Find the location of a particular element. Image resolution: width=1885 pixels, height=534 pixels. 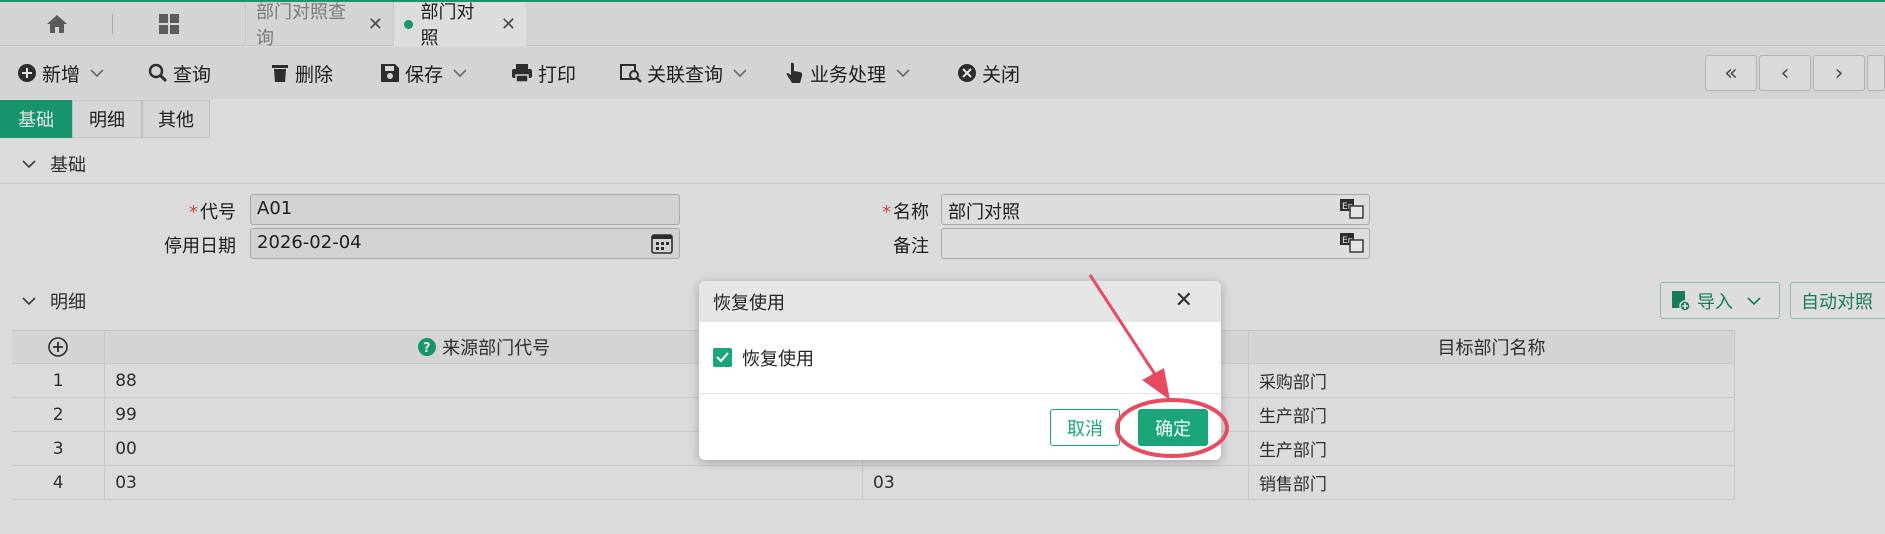

dialog-title: 恢复使用 is located at coordinates (749, 303).